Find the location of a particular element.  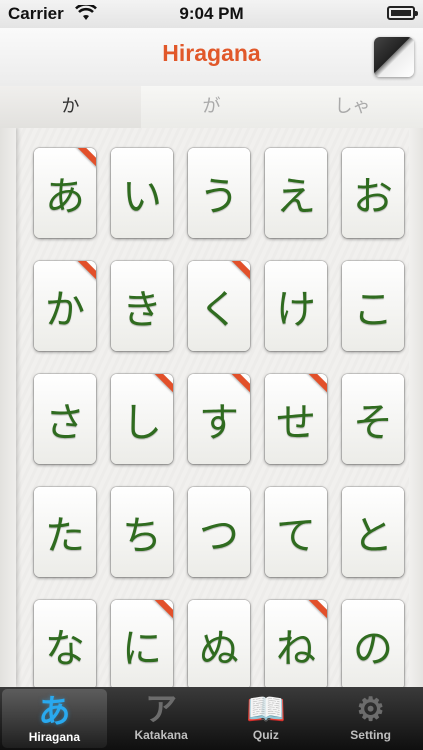

kana-character: ぬ is located at coordinates (219, 649).